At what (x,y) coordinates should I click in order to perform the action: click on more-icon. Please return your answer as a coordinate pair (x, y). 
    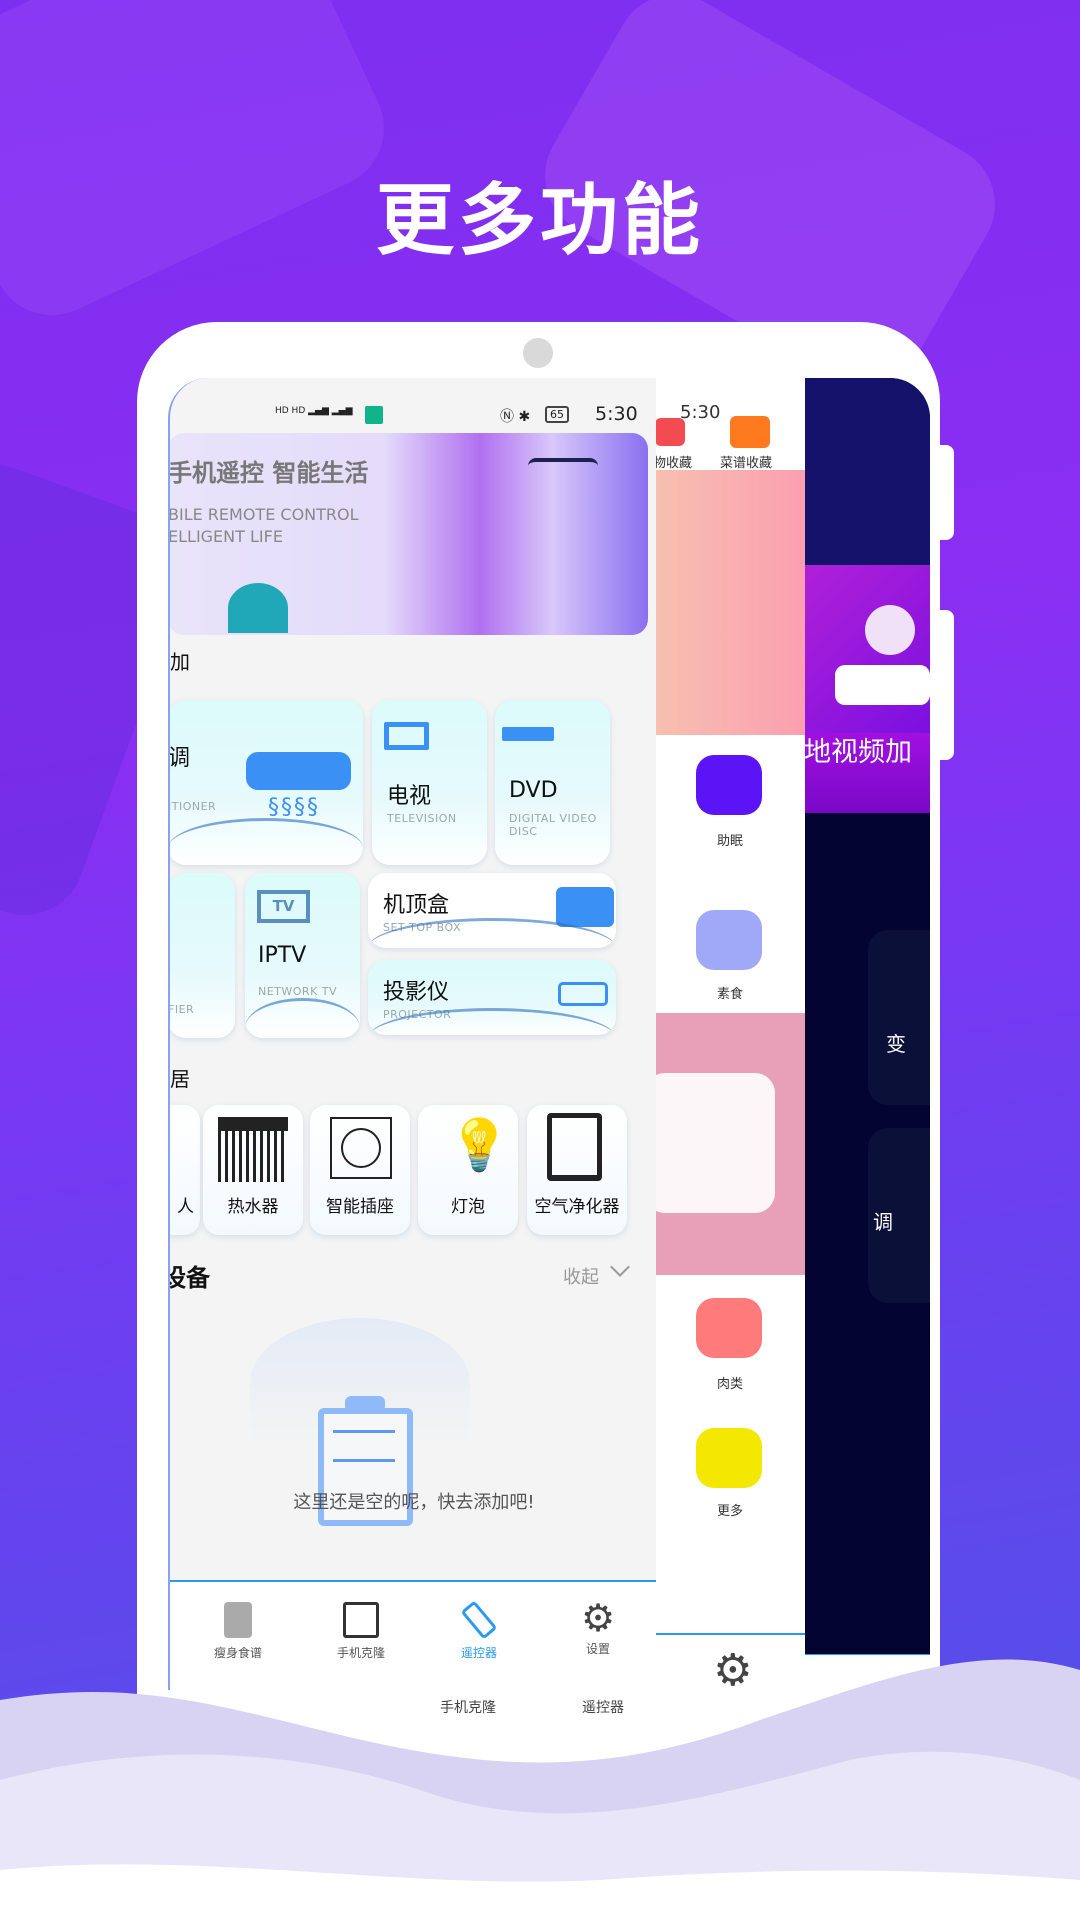
    Looking at the image, I should click on (729, 1458).